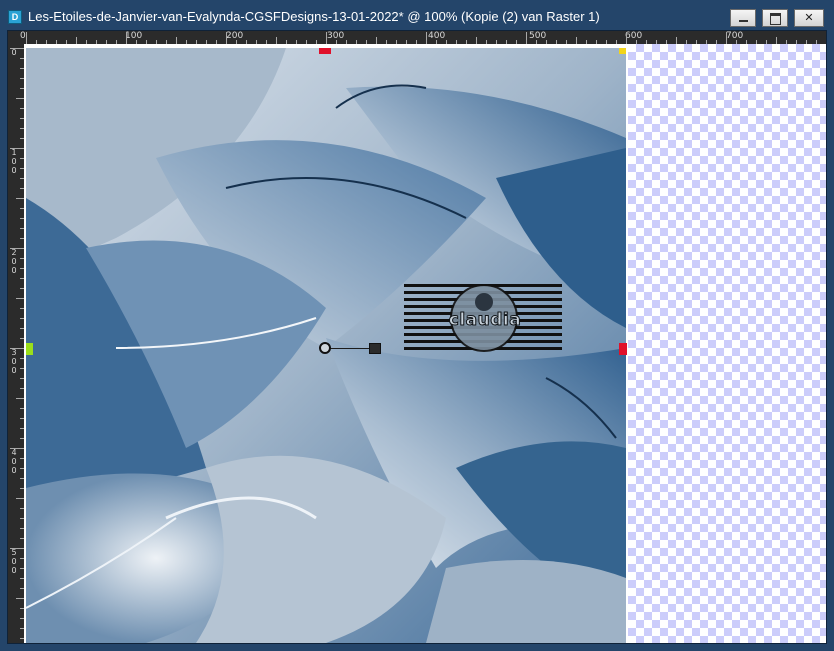 This screenshot has width=834, height=651. What do you see at coordinates (325, 348) in the screenshot?
I see `pivot-point-icon` at bounding box center [325, 348].